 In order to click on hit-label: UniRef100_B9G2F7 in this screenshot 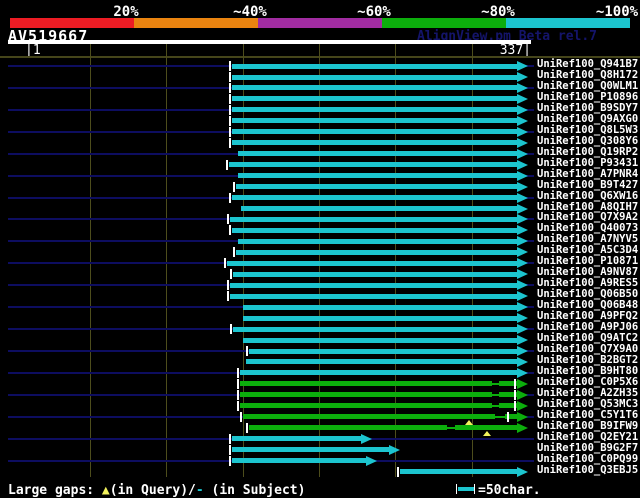, I will do `click(587, 448)`.